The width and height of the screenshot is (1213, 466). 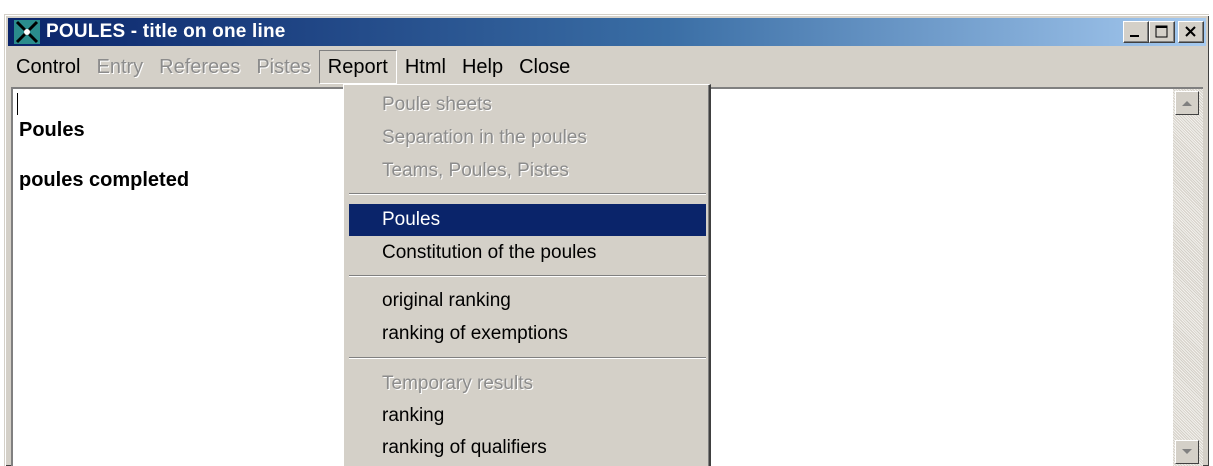 I want to click on menu-item-poule-sheets: Poule sheets, so click(x=527, y=105).